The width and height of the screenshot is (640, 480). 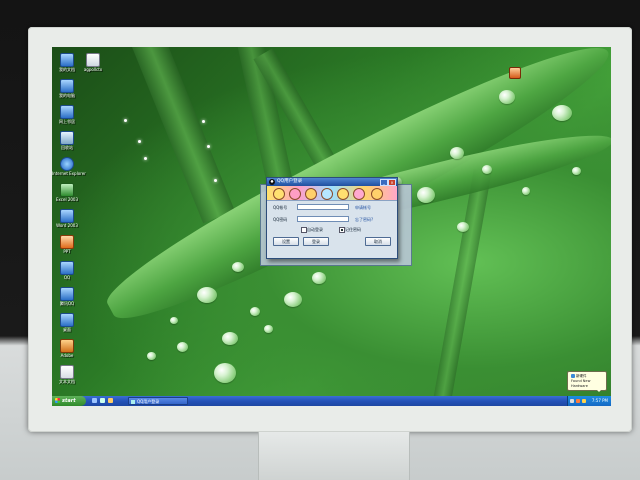 I want to click on adobe-icon, so click(x=67, y=346).